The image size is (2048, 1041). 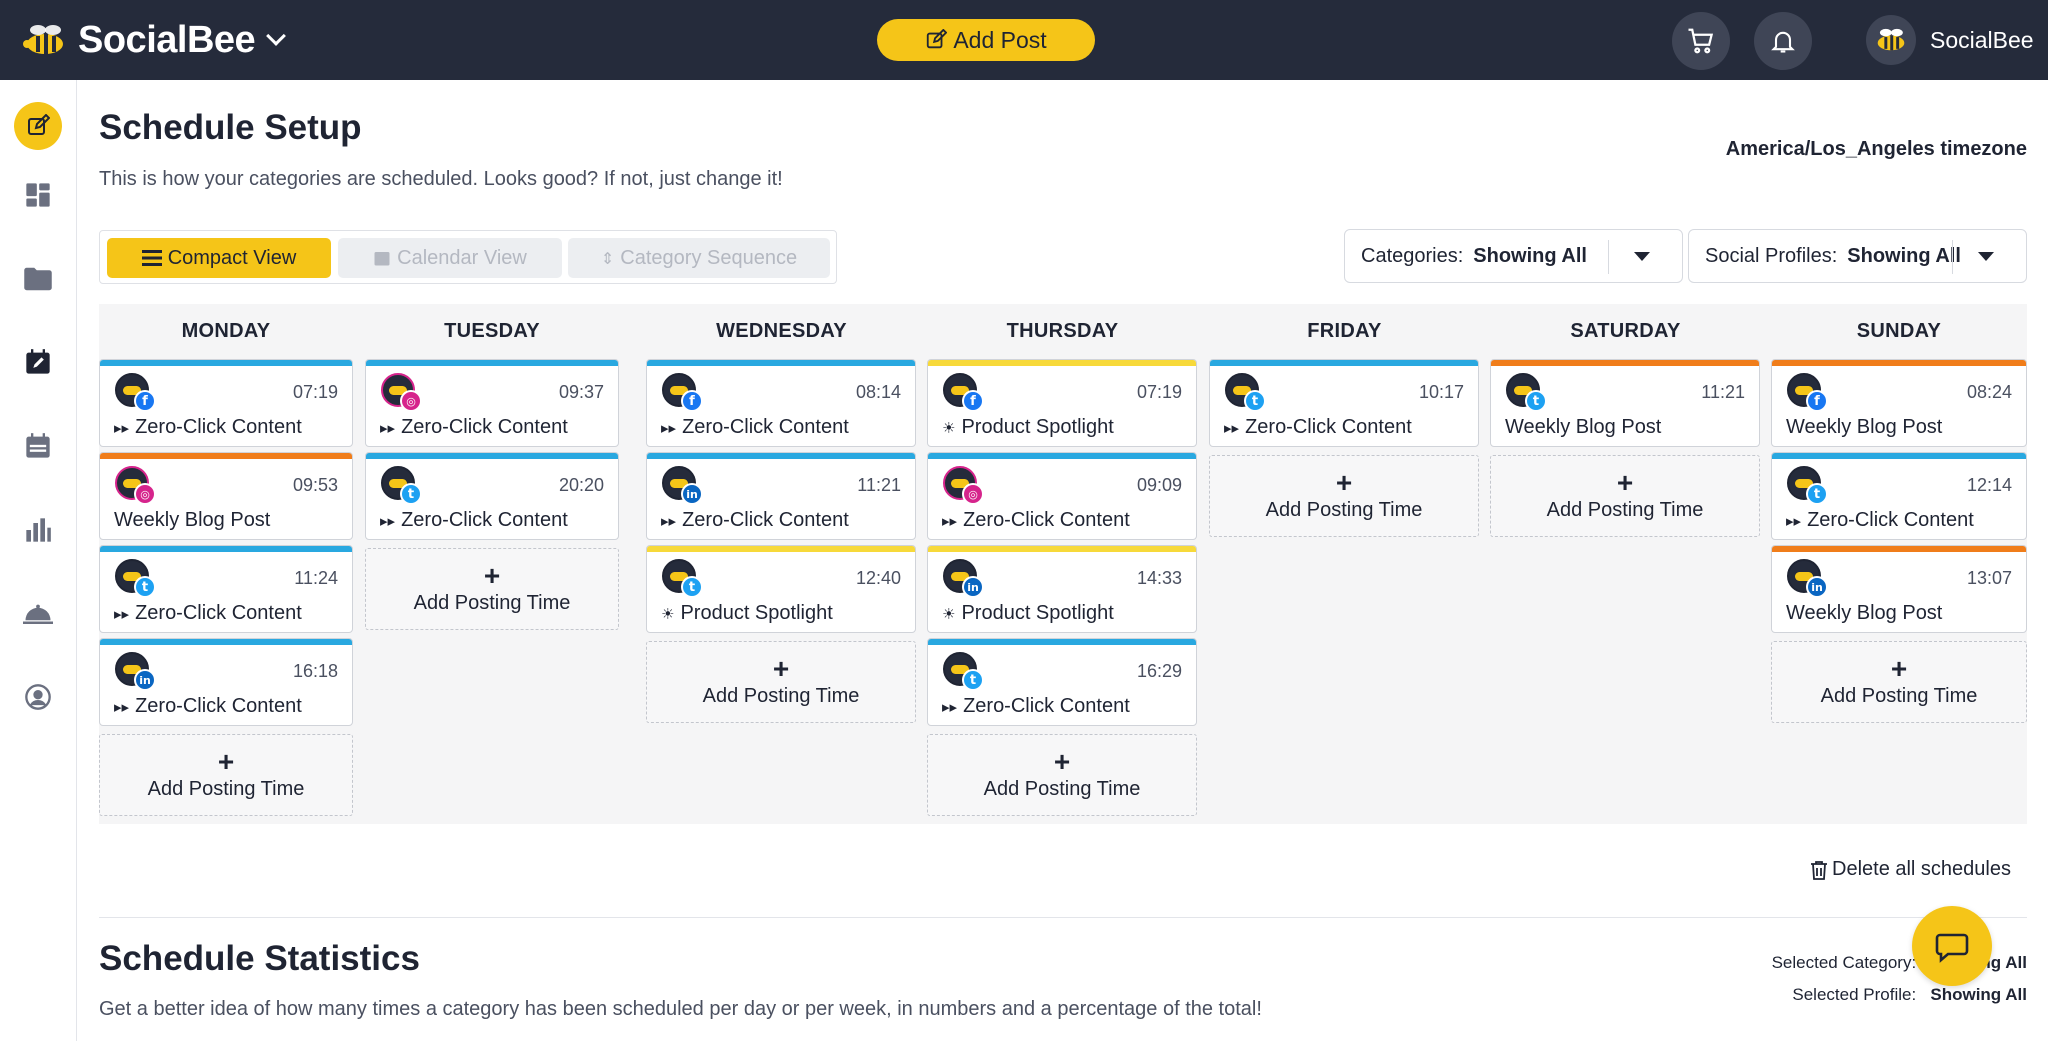 What do you see at coordinates (259, 958) in the screenshot?
I see `stats-title: Schedule Statistics` at bounding box center [259, 958].